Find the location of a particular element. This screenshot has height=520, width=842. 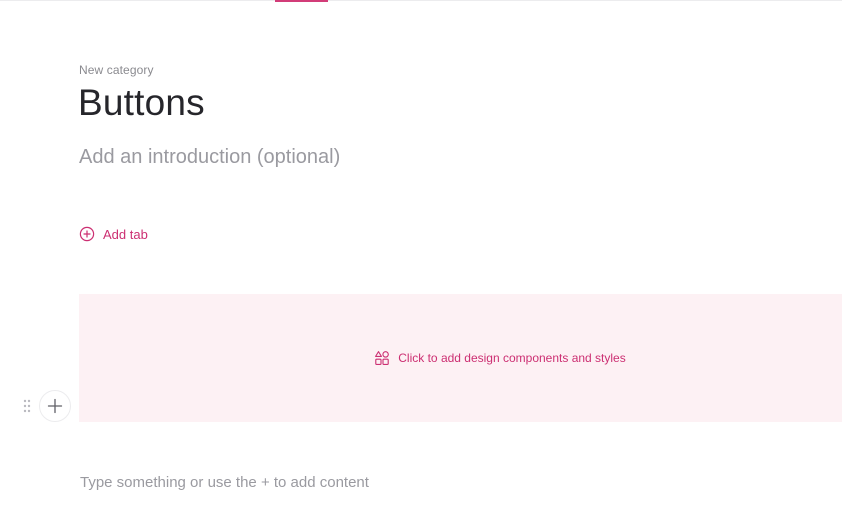

add-tab-button: Add tab is located at coordinates (113, 234).